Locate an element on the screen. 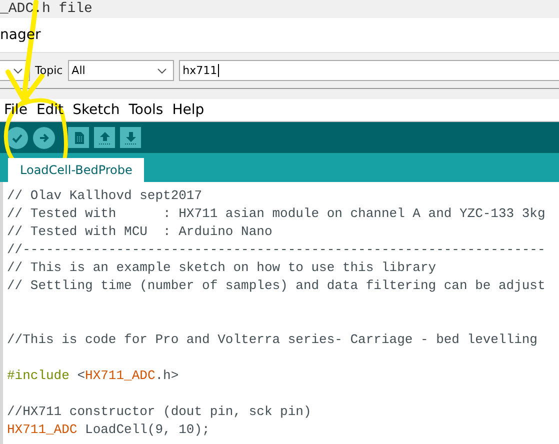  filter-label: Topic is located at coordinates (49, 70).